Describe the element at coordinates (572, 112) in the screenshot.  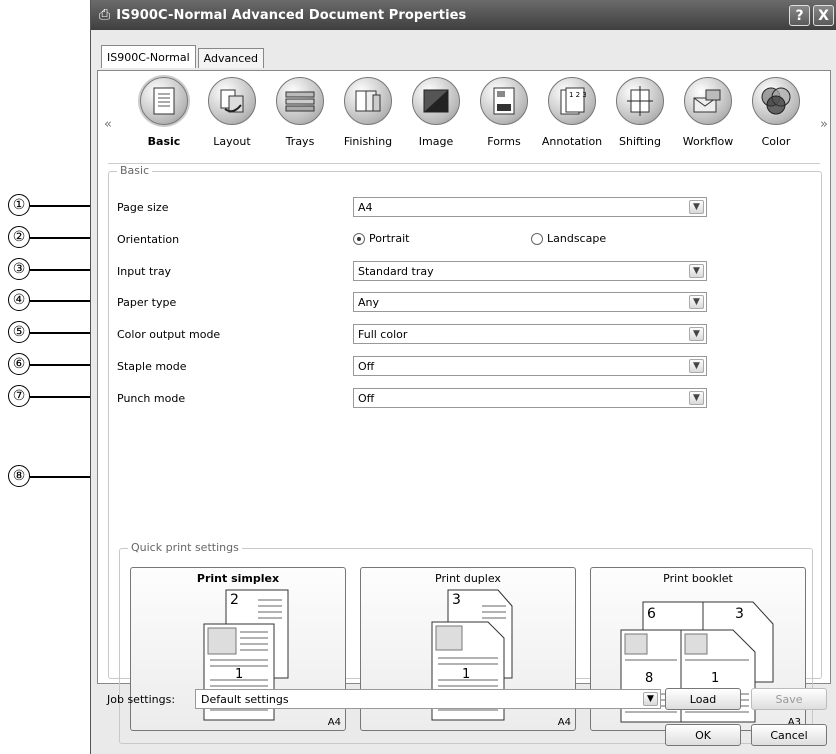
I see `category-annotation: 1 2 3 Annotation` at that location.